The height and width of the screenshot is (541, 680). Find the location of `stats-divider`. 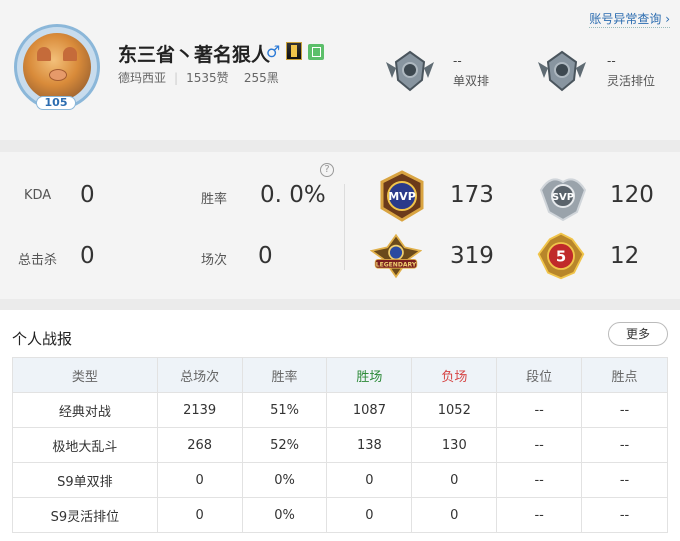

stats-divider is located at coordinates (344, 227).